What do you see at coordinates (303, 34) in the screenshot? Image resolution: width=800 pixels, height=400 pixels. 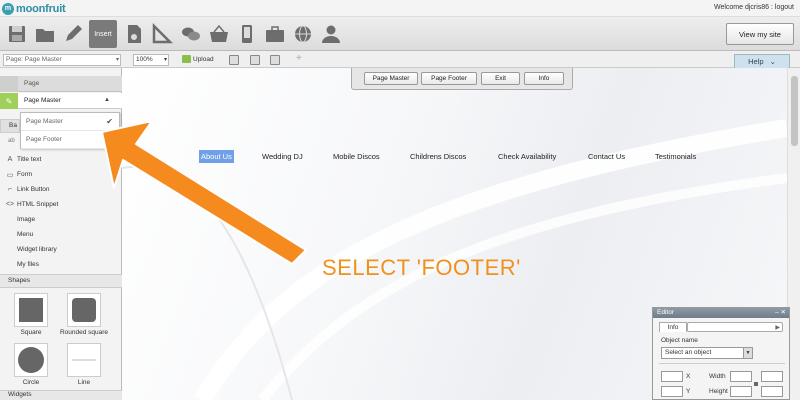 I see `globe-icon` at bounding box center [303, 34].